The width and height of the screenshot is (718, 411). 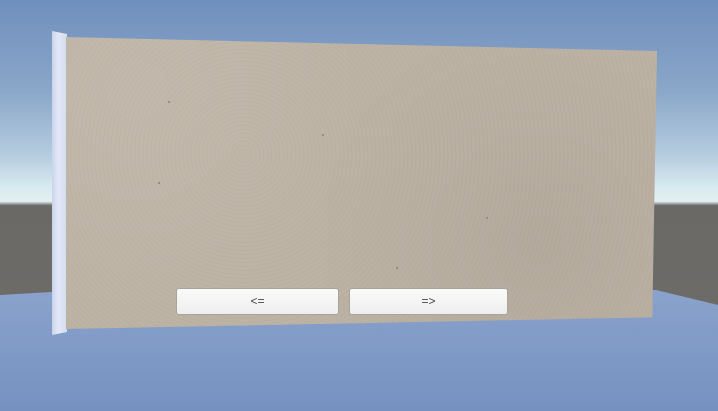 What do you see at coordinates (257, 301) in the screenshot?
I see `previous-button: <=` at bounding box center [257, 301].